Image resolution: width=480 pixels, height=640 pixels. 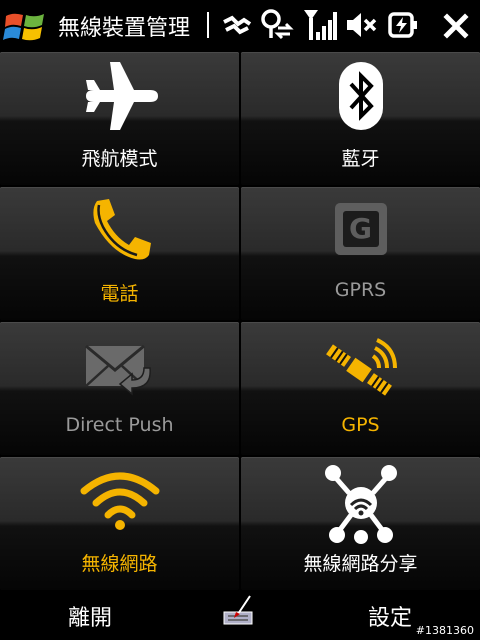 What do you see at coordinates (119, 501) in the screenshot?
I see `wifi-icon` at bounding box center [119, 501].